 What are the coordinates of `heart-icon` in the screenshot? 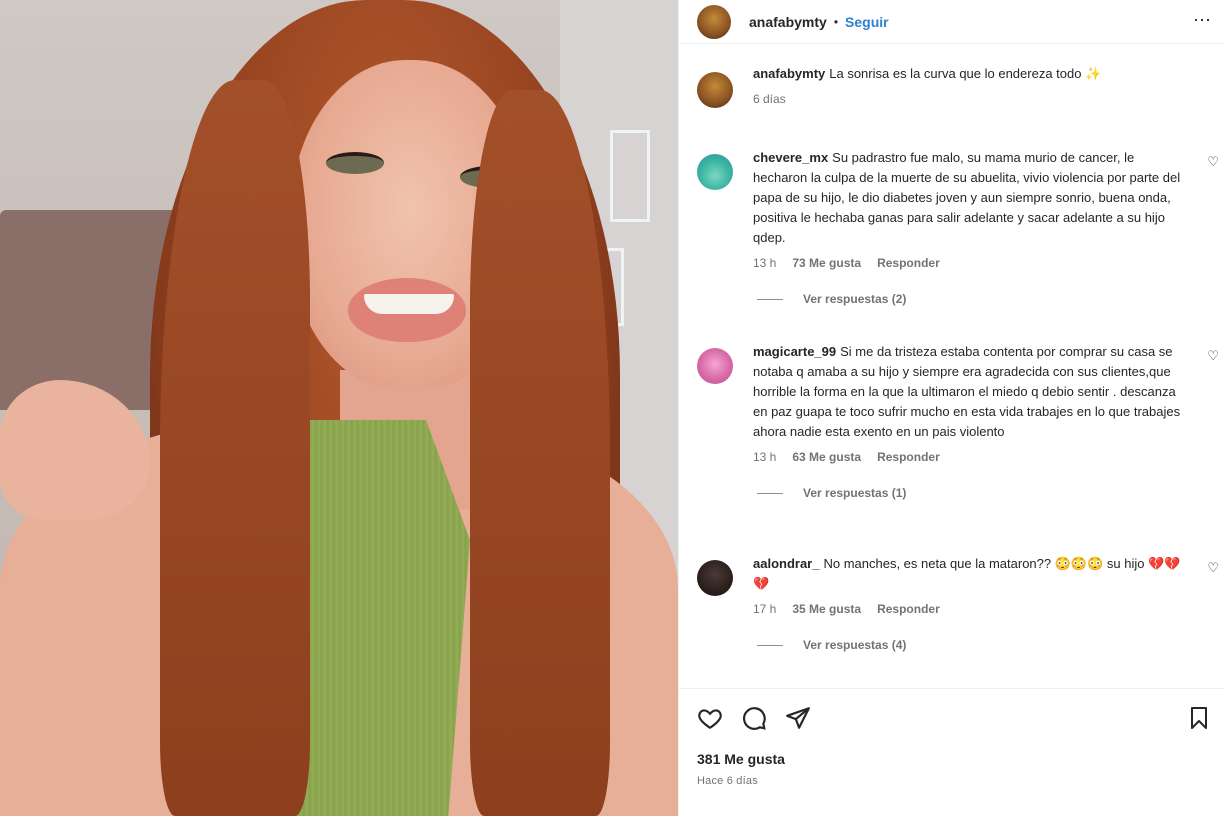 It's located at (710, 718).